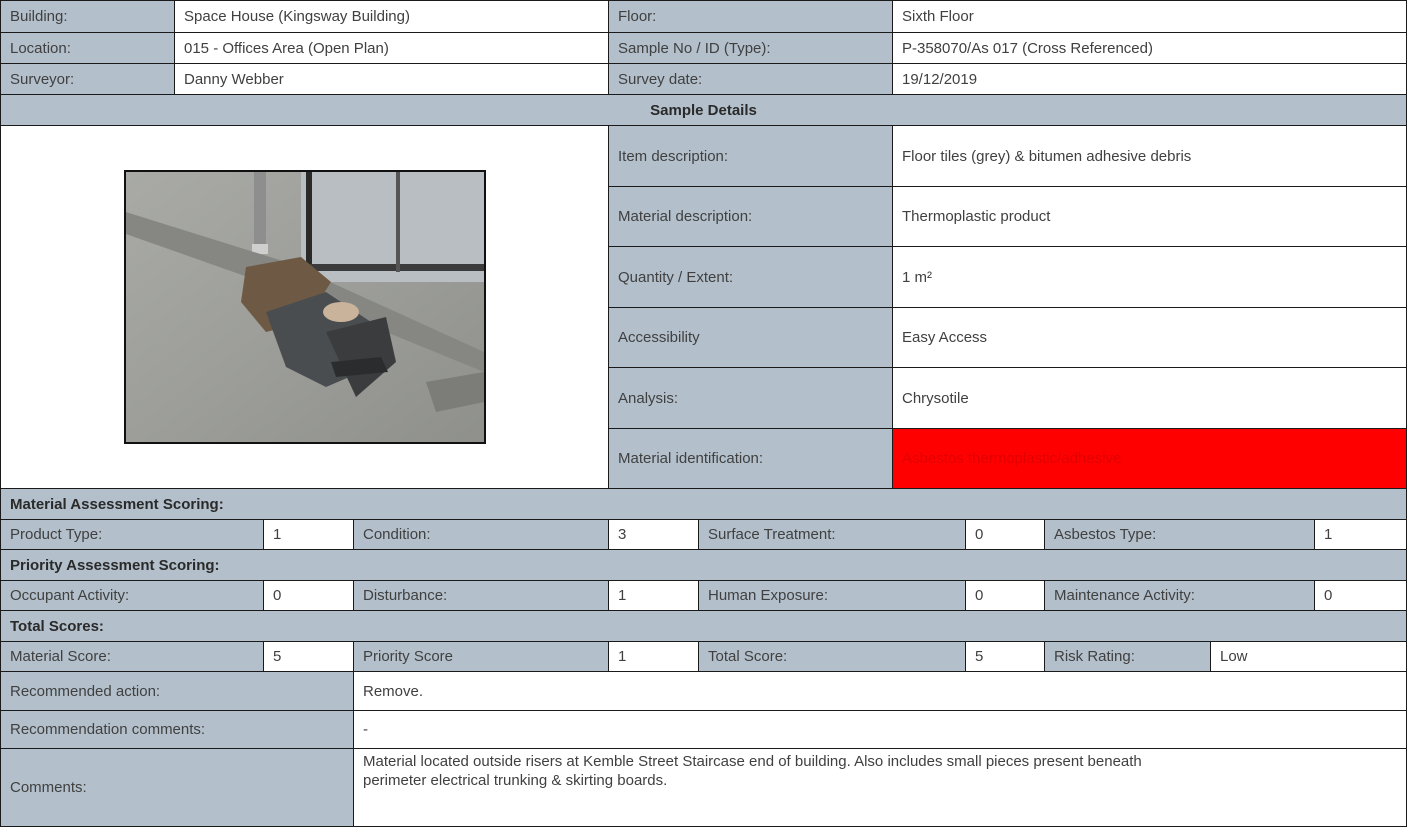 The width and height of the screenshot is (1407, 827). Describe the element at coordinates (177, 691) in the screenshot. I see `recommended-action-label: Recommended action:` at that location.